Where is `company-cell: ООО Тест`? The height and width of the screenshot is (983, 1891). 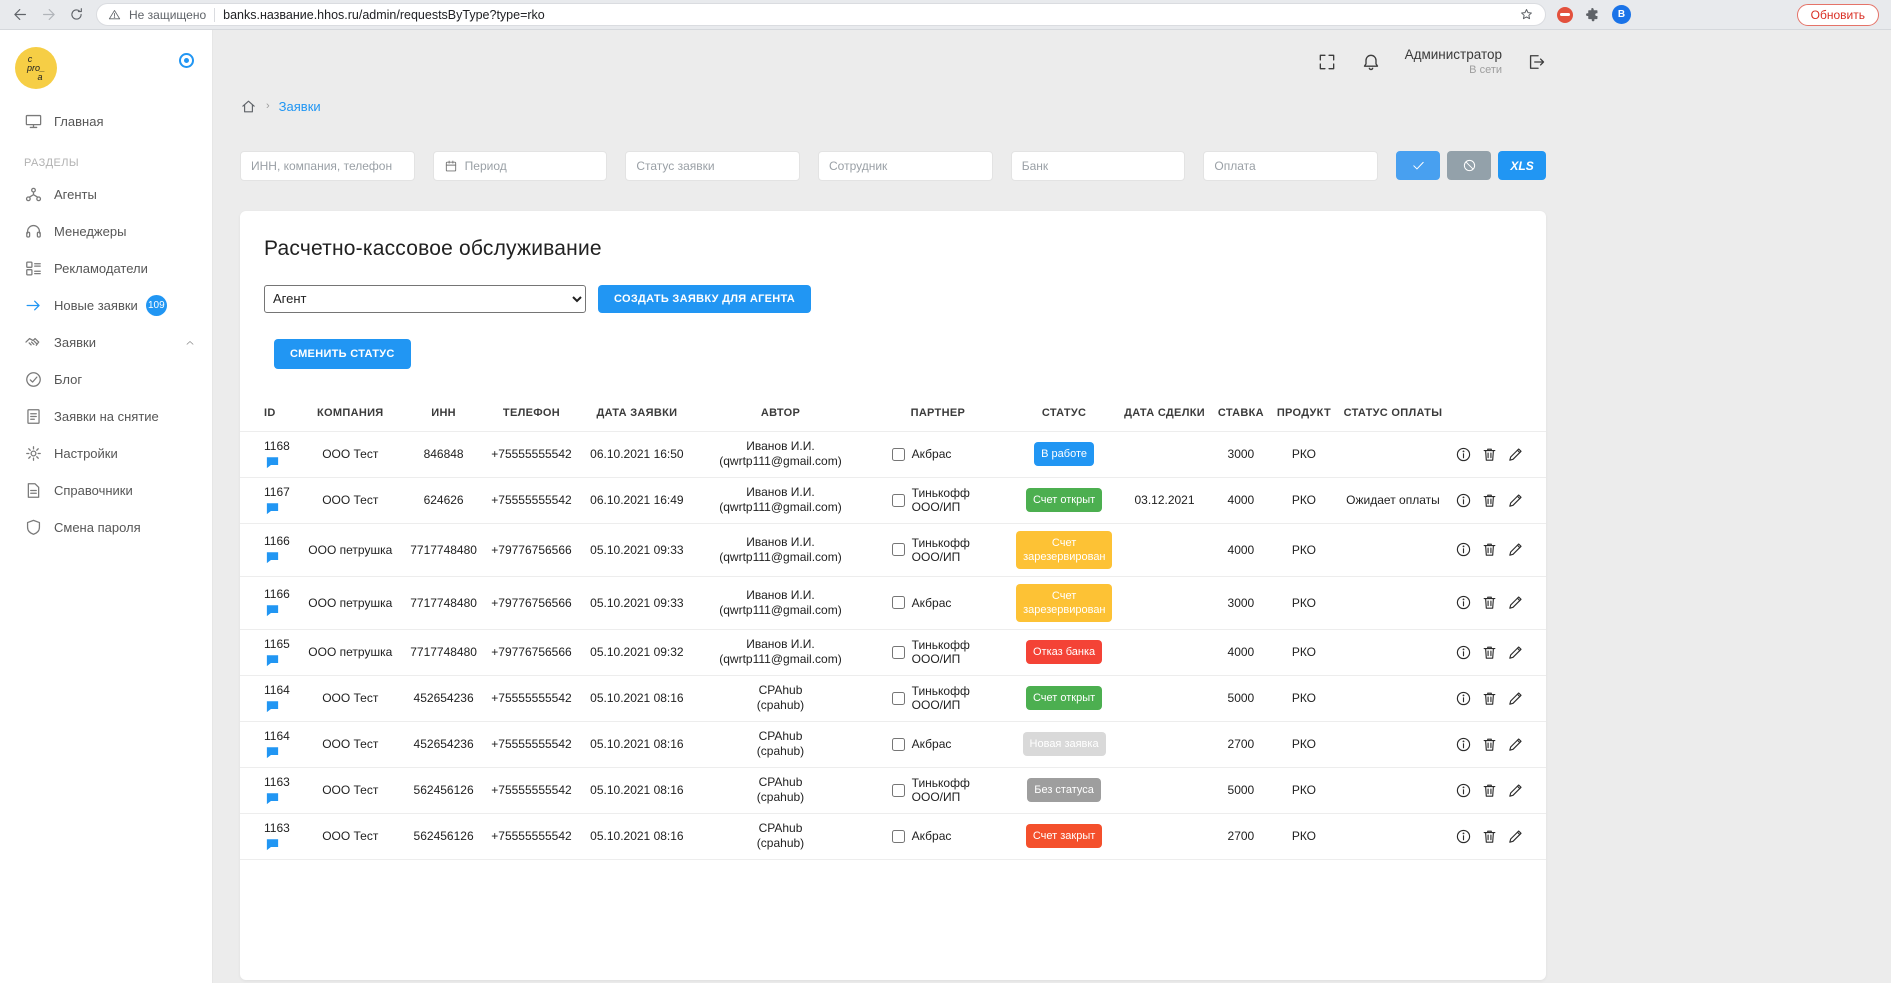 company-cell: ООО Тест is located at coordinates (350, 744).